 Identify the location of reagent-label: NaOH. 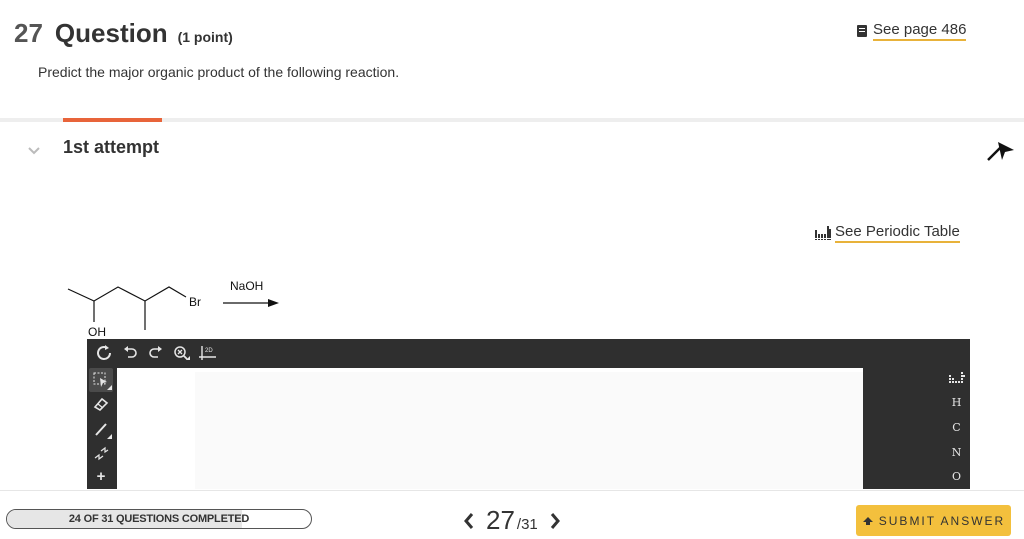
(246, 286).